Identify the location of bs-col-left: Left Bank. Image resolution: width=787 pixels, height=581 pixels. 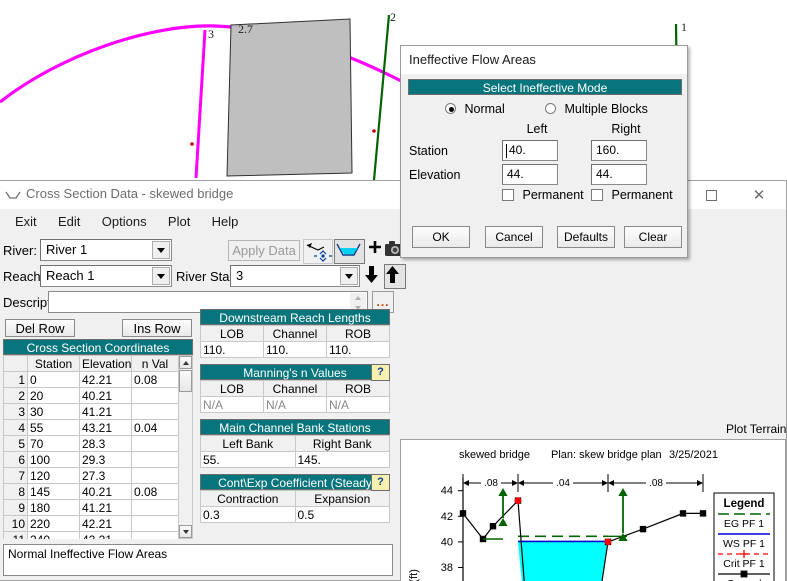
(248, 443).